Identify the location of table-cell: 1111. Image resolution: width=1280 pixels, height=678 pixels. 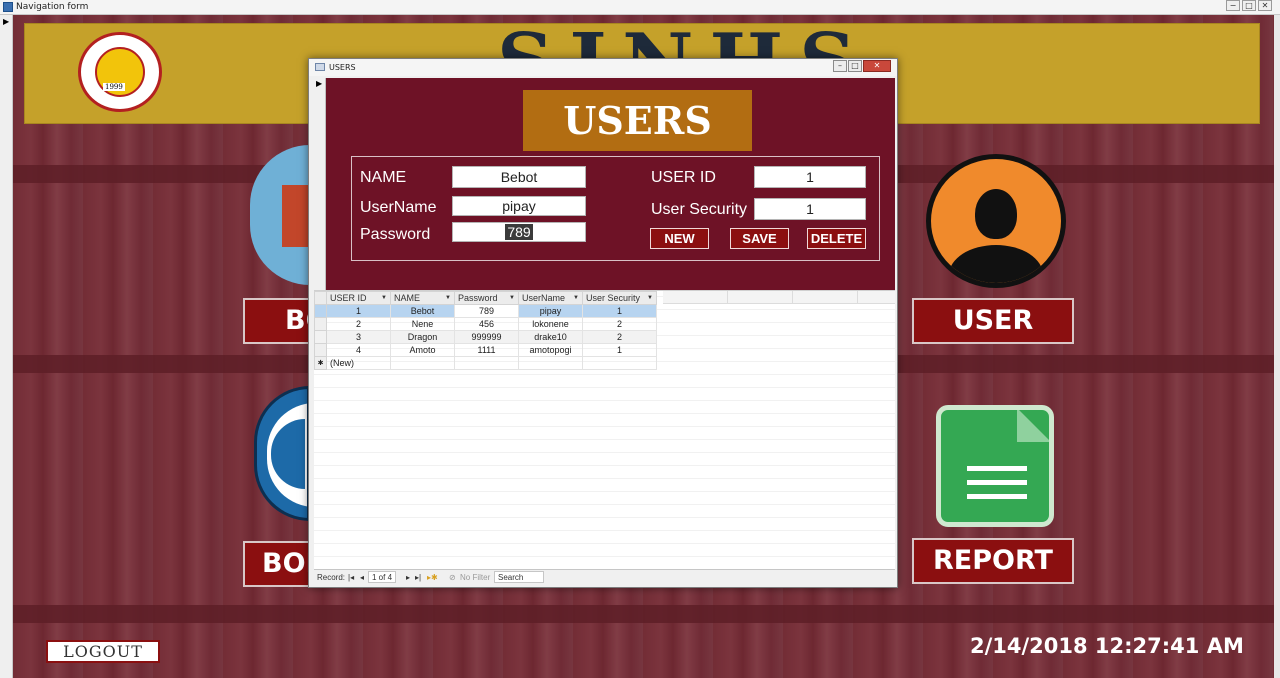
(486, 350).